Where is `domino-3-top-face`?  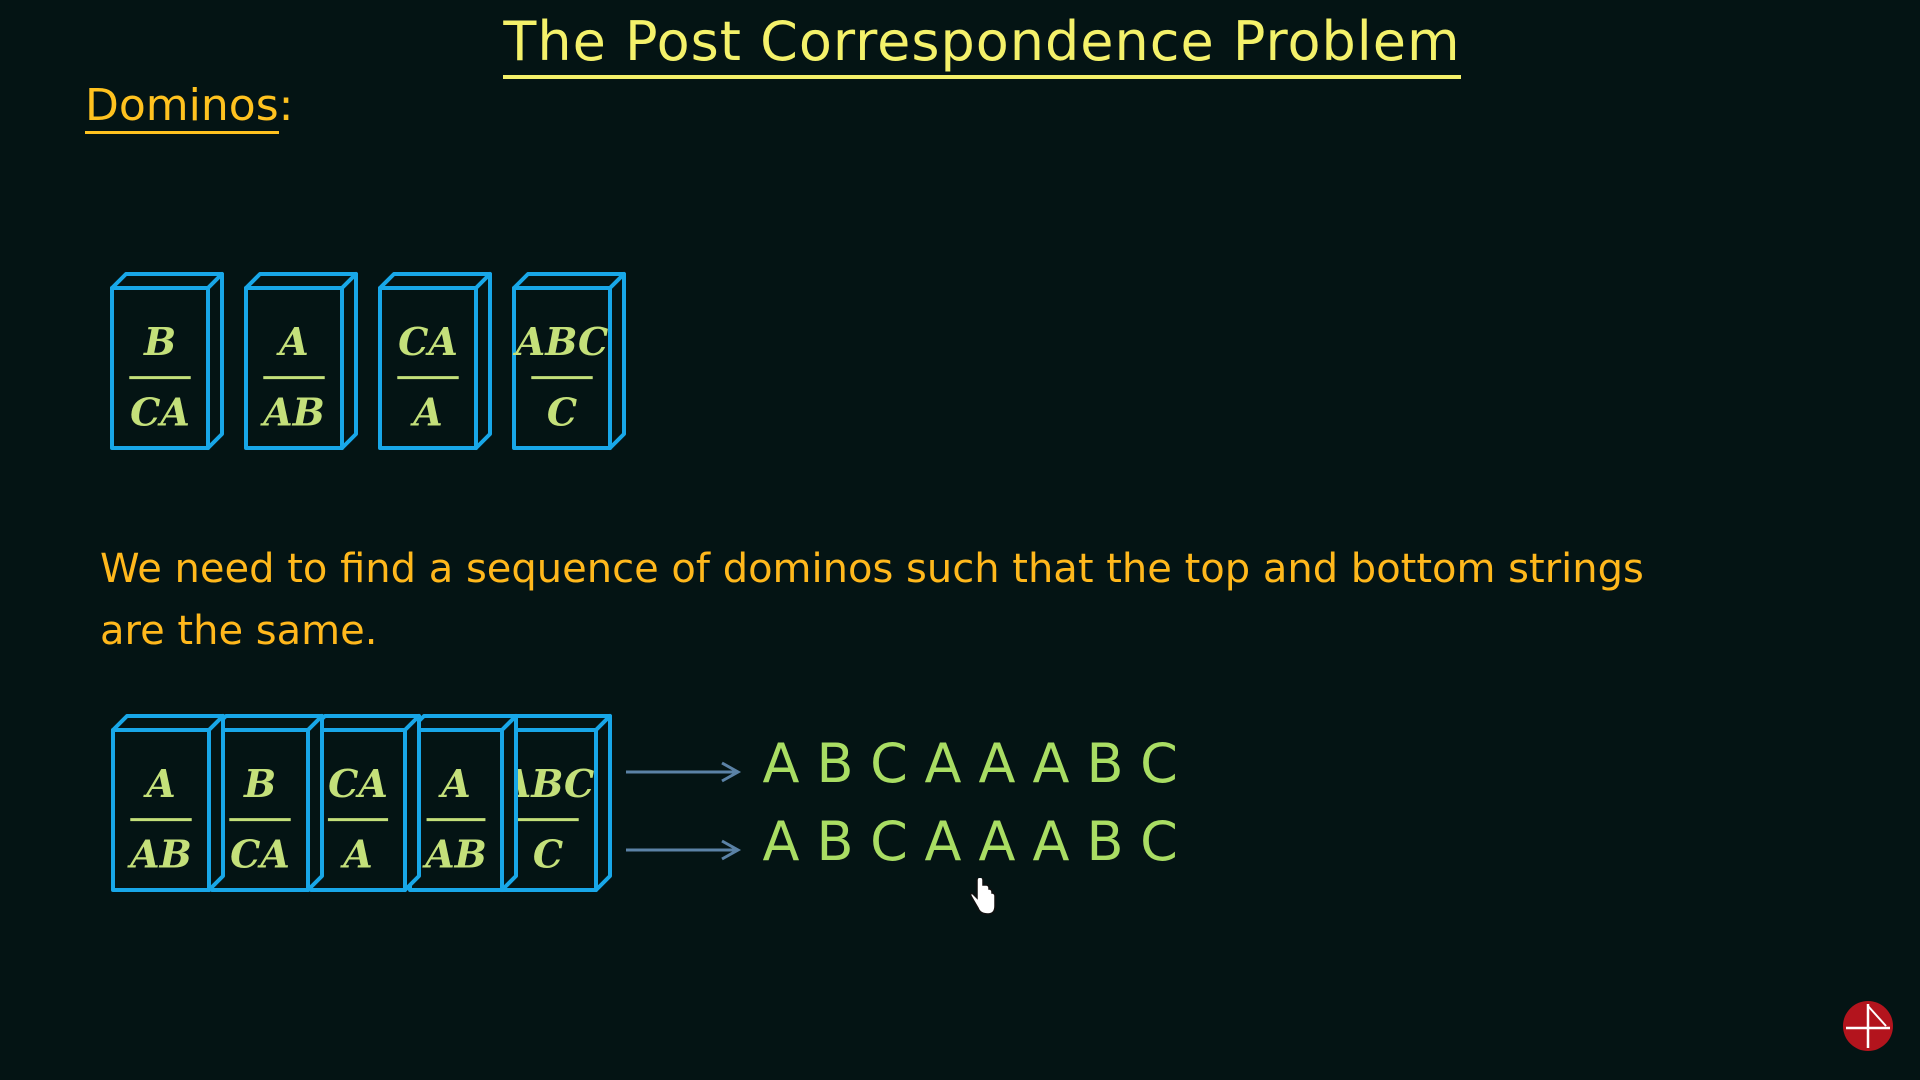 domino-3-top-face is located at coordinates (435, 281).